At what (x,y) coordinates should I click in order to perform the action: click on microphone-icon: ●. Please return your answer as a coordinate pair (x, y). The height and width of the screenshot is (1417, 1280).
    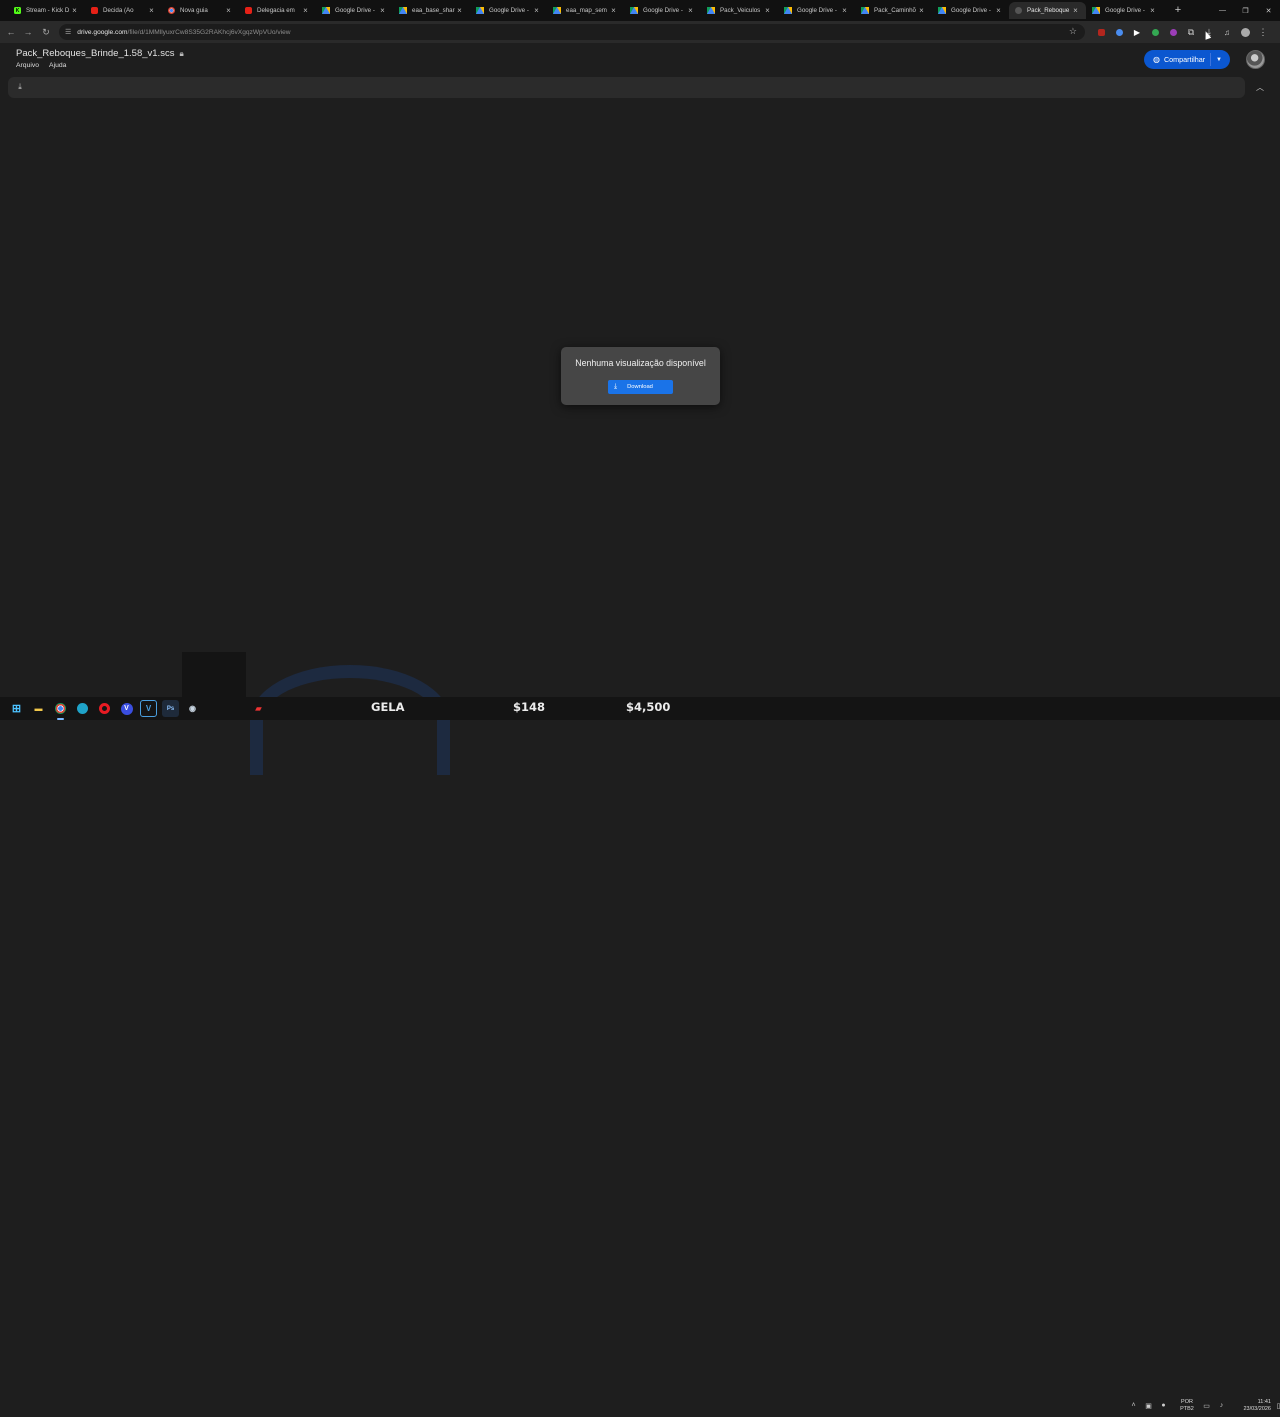
    Looking at the image, I should click on (1163, 1405).